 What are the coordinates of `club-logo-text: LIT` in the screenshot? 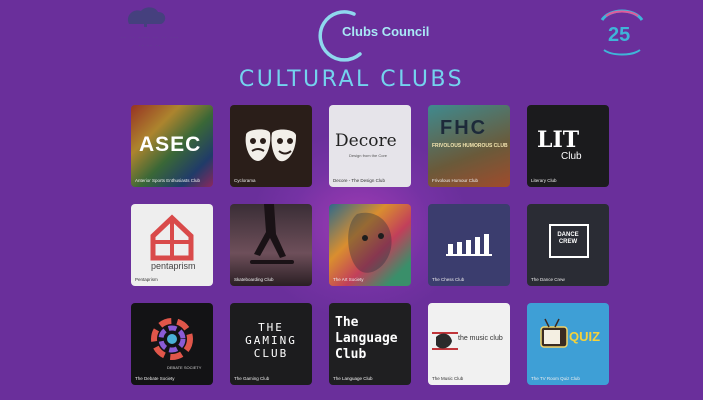 It's located at (558, 140).